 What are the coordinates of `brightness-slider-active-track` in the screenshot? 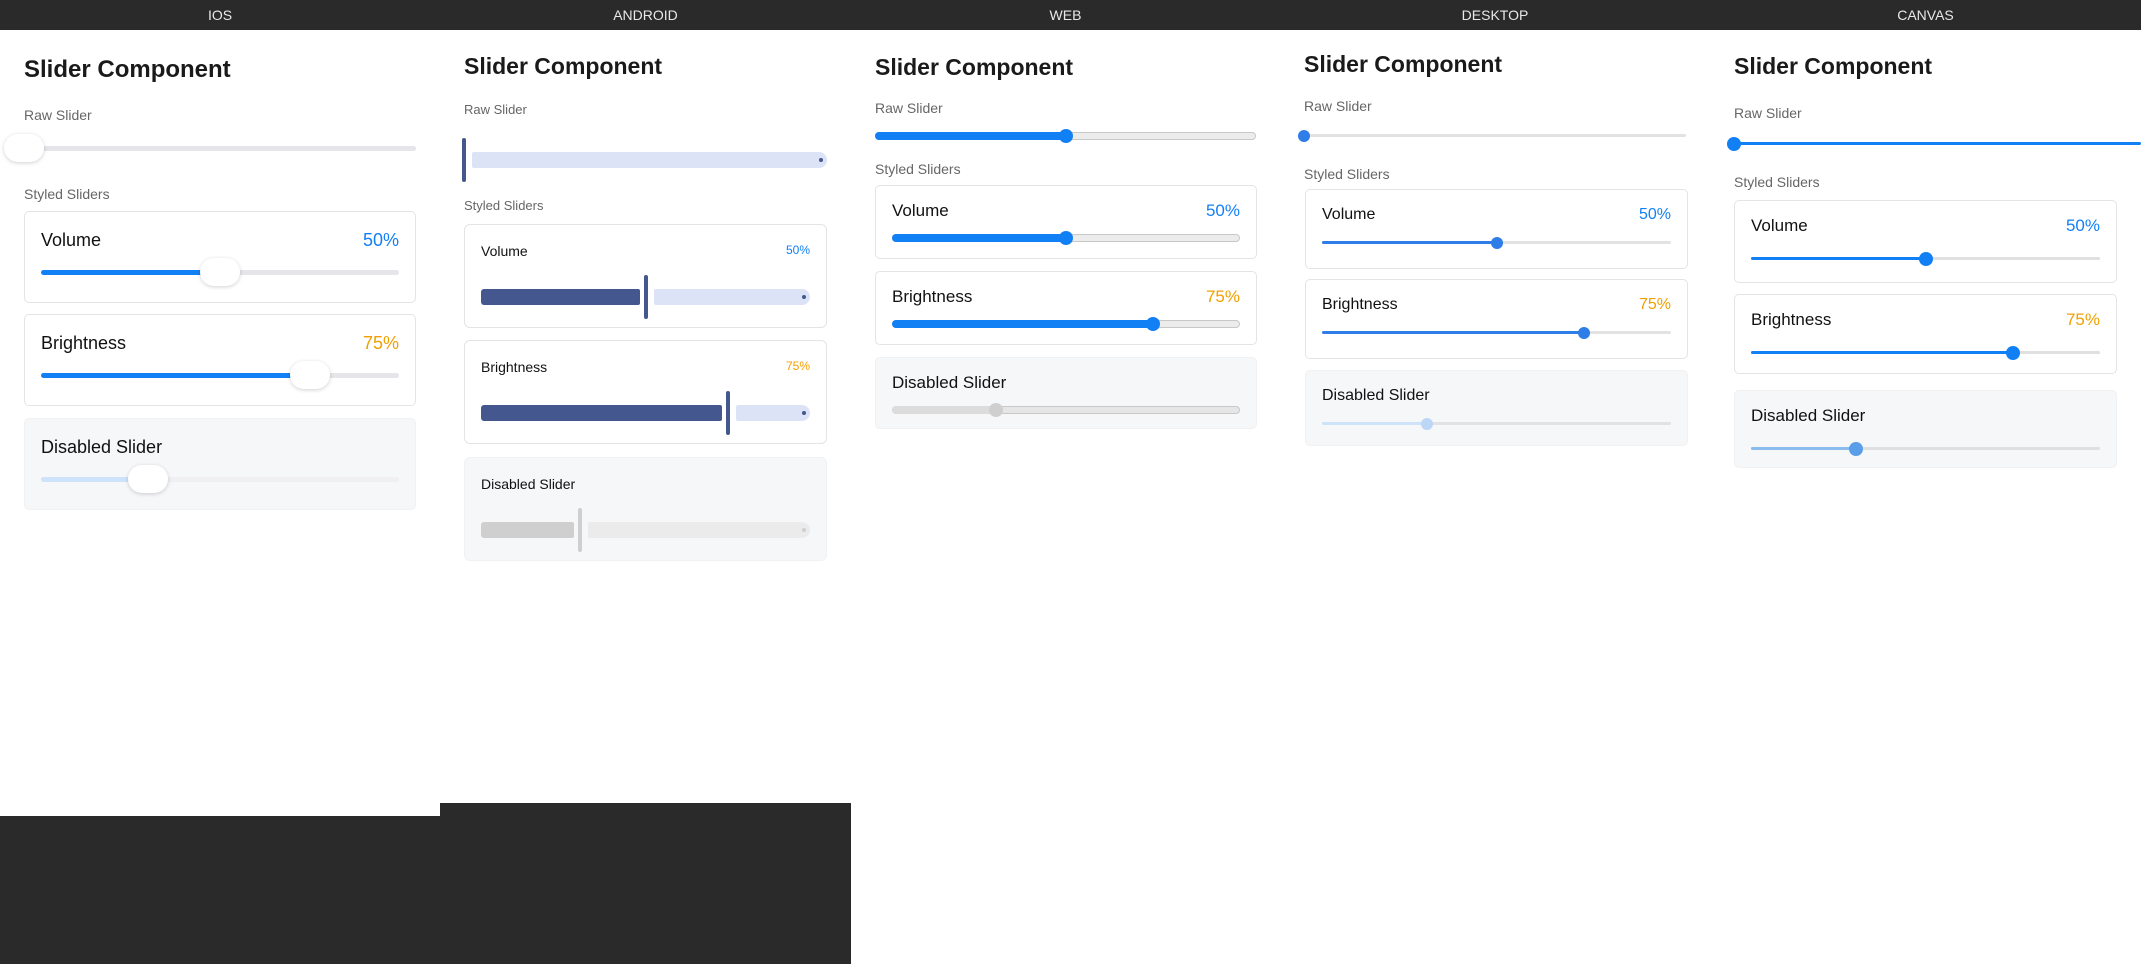 It's located at (601, 413).